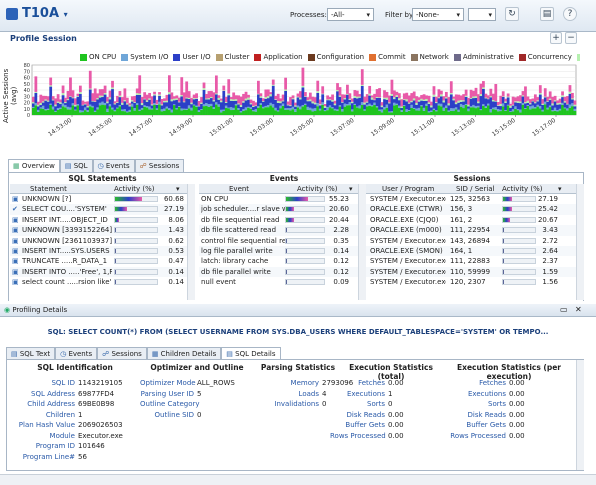  Describe the element at coordinates (159, 165) in the screenshot. I see `tab-sessions: ☍ Sessions` at that location.